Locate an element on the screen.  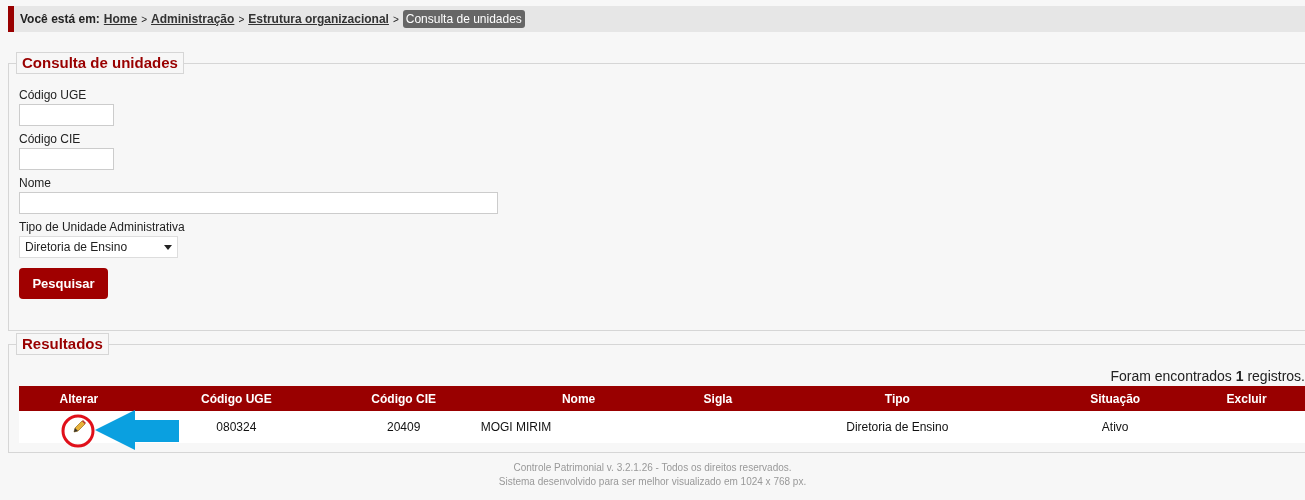
table-cell-text: 080324 is located at coordinates (236, 427).